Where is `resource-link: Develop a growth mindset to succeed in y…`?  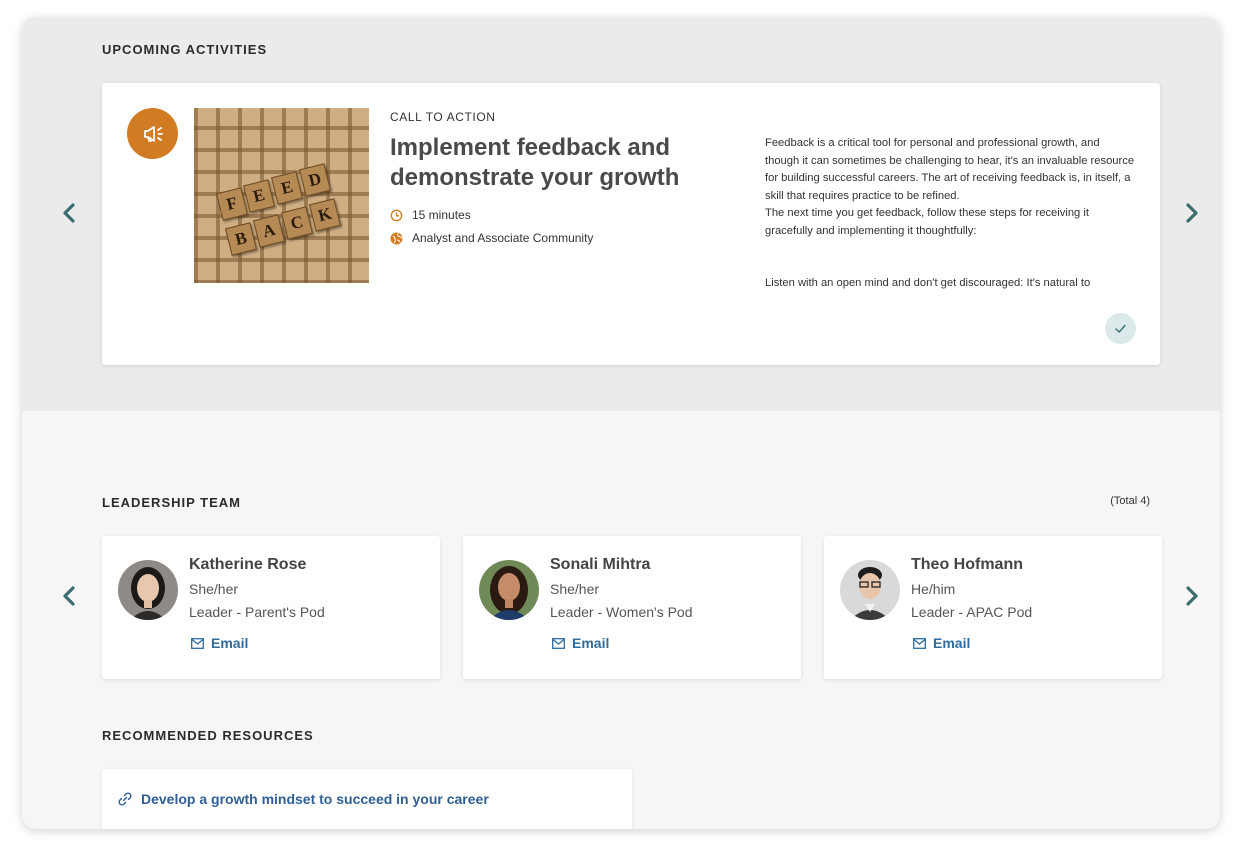 resource-link: Develop a growth mindset to succeed in y… is located at coordinates (303, 799).